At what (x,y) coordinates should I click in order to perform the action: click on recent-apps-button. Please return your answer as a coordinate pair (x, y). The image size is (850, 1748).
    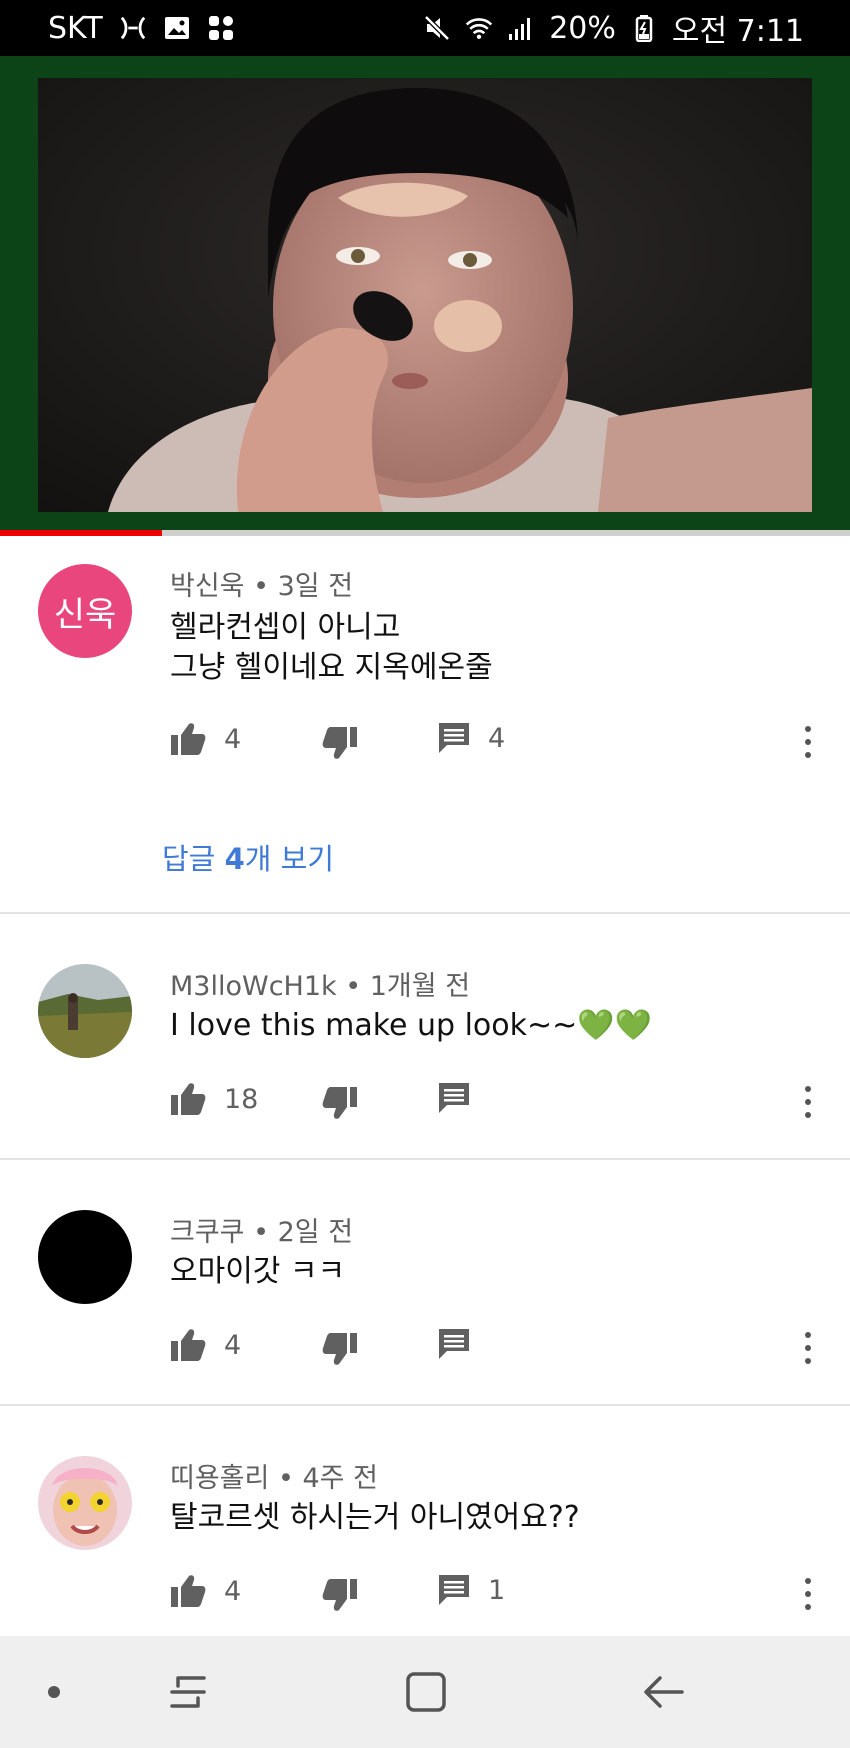
    Looking at the image, I should click on (188, 1692).